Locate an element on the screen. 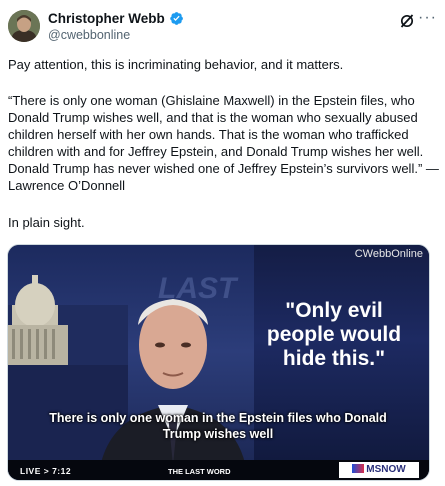 Image resolution: width=445 pixels, height=486 pixels. more-icon: ··· is located at coordinates (427, 18).